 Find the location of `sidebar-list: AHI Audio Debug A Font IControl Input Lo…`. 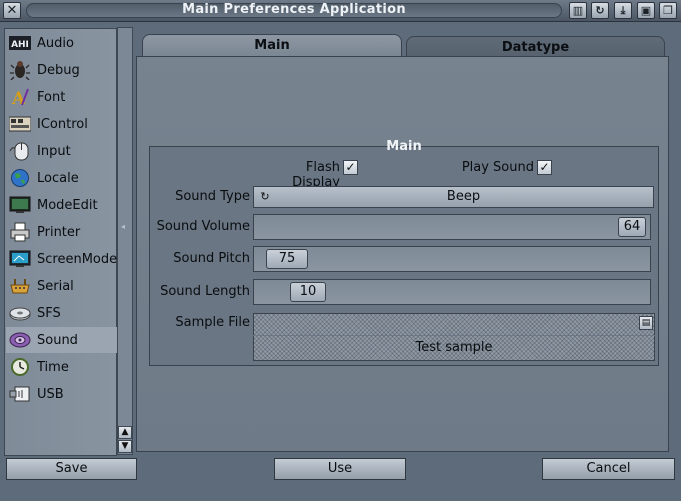

sidebar-list: AHI Audio Debug A Font IControl Input Lo… is located at coordinates (60, 242).